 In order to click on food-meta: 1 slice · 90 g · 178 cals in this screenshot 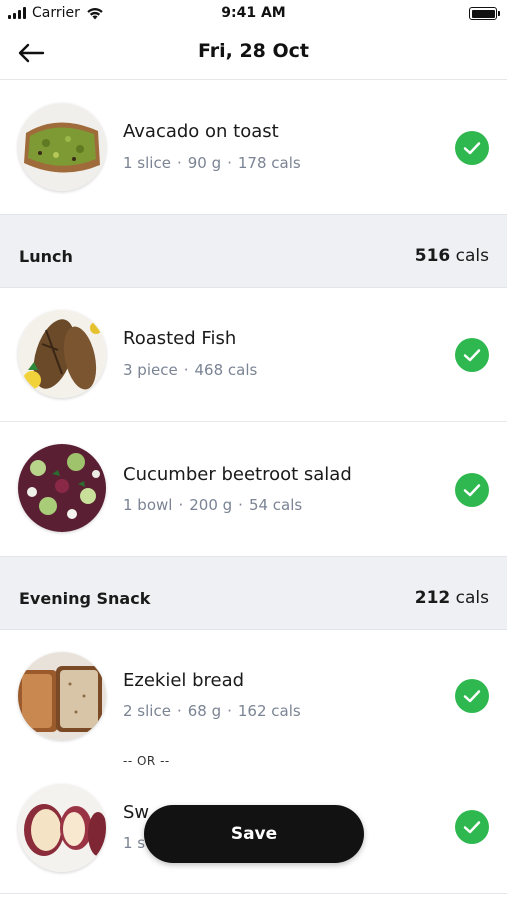, I will do `click(212, 163)`.